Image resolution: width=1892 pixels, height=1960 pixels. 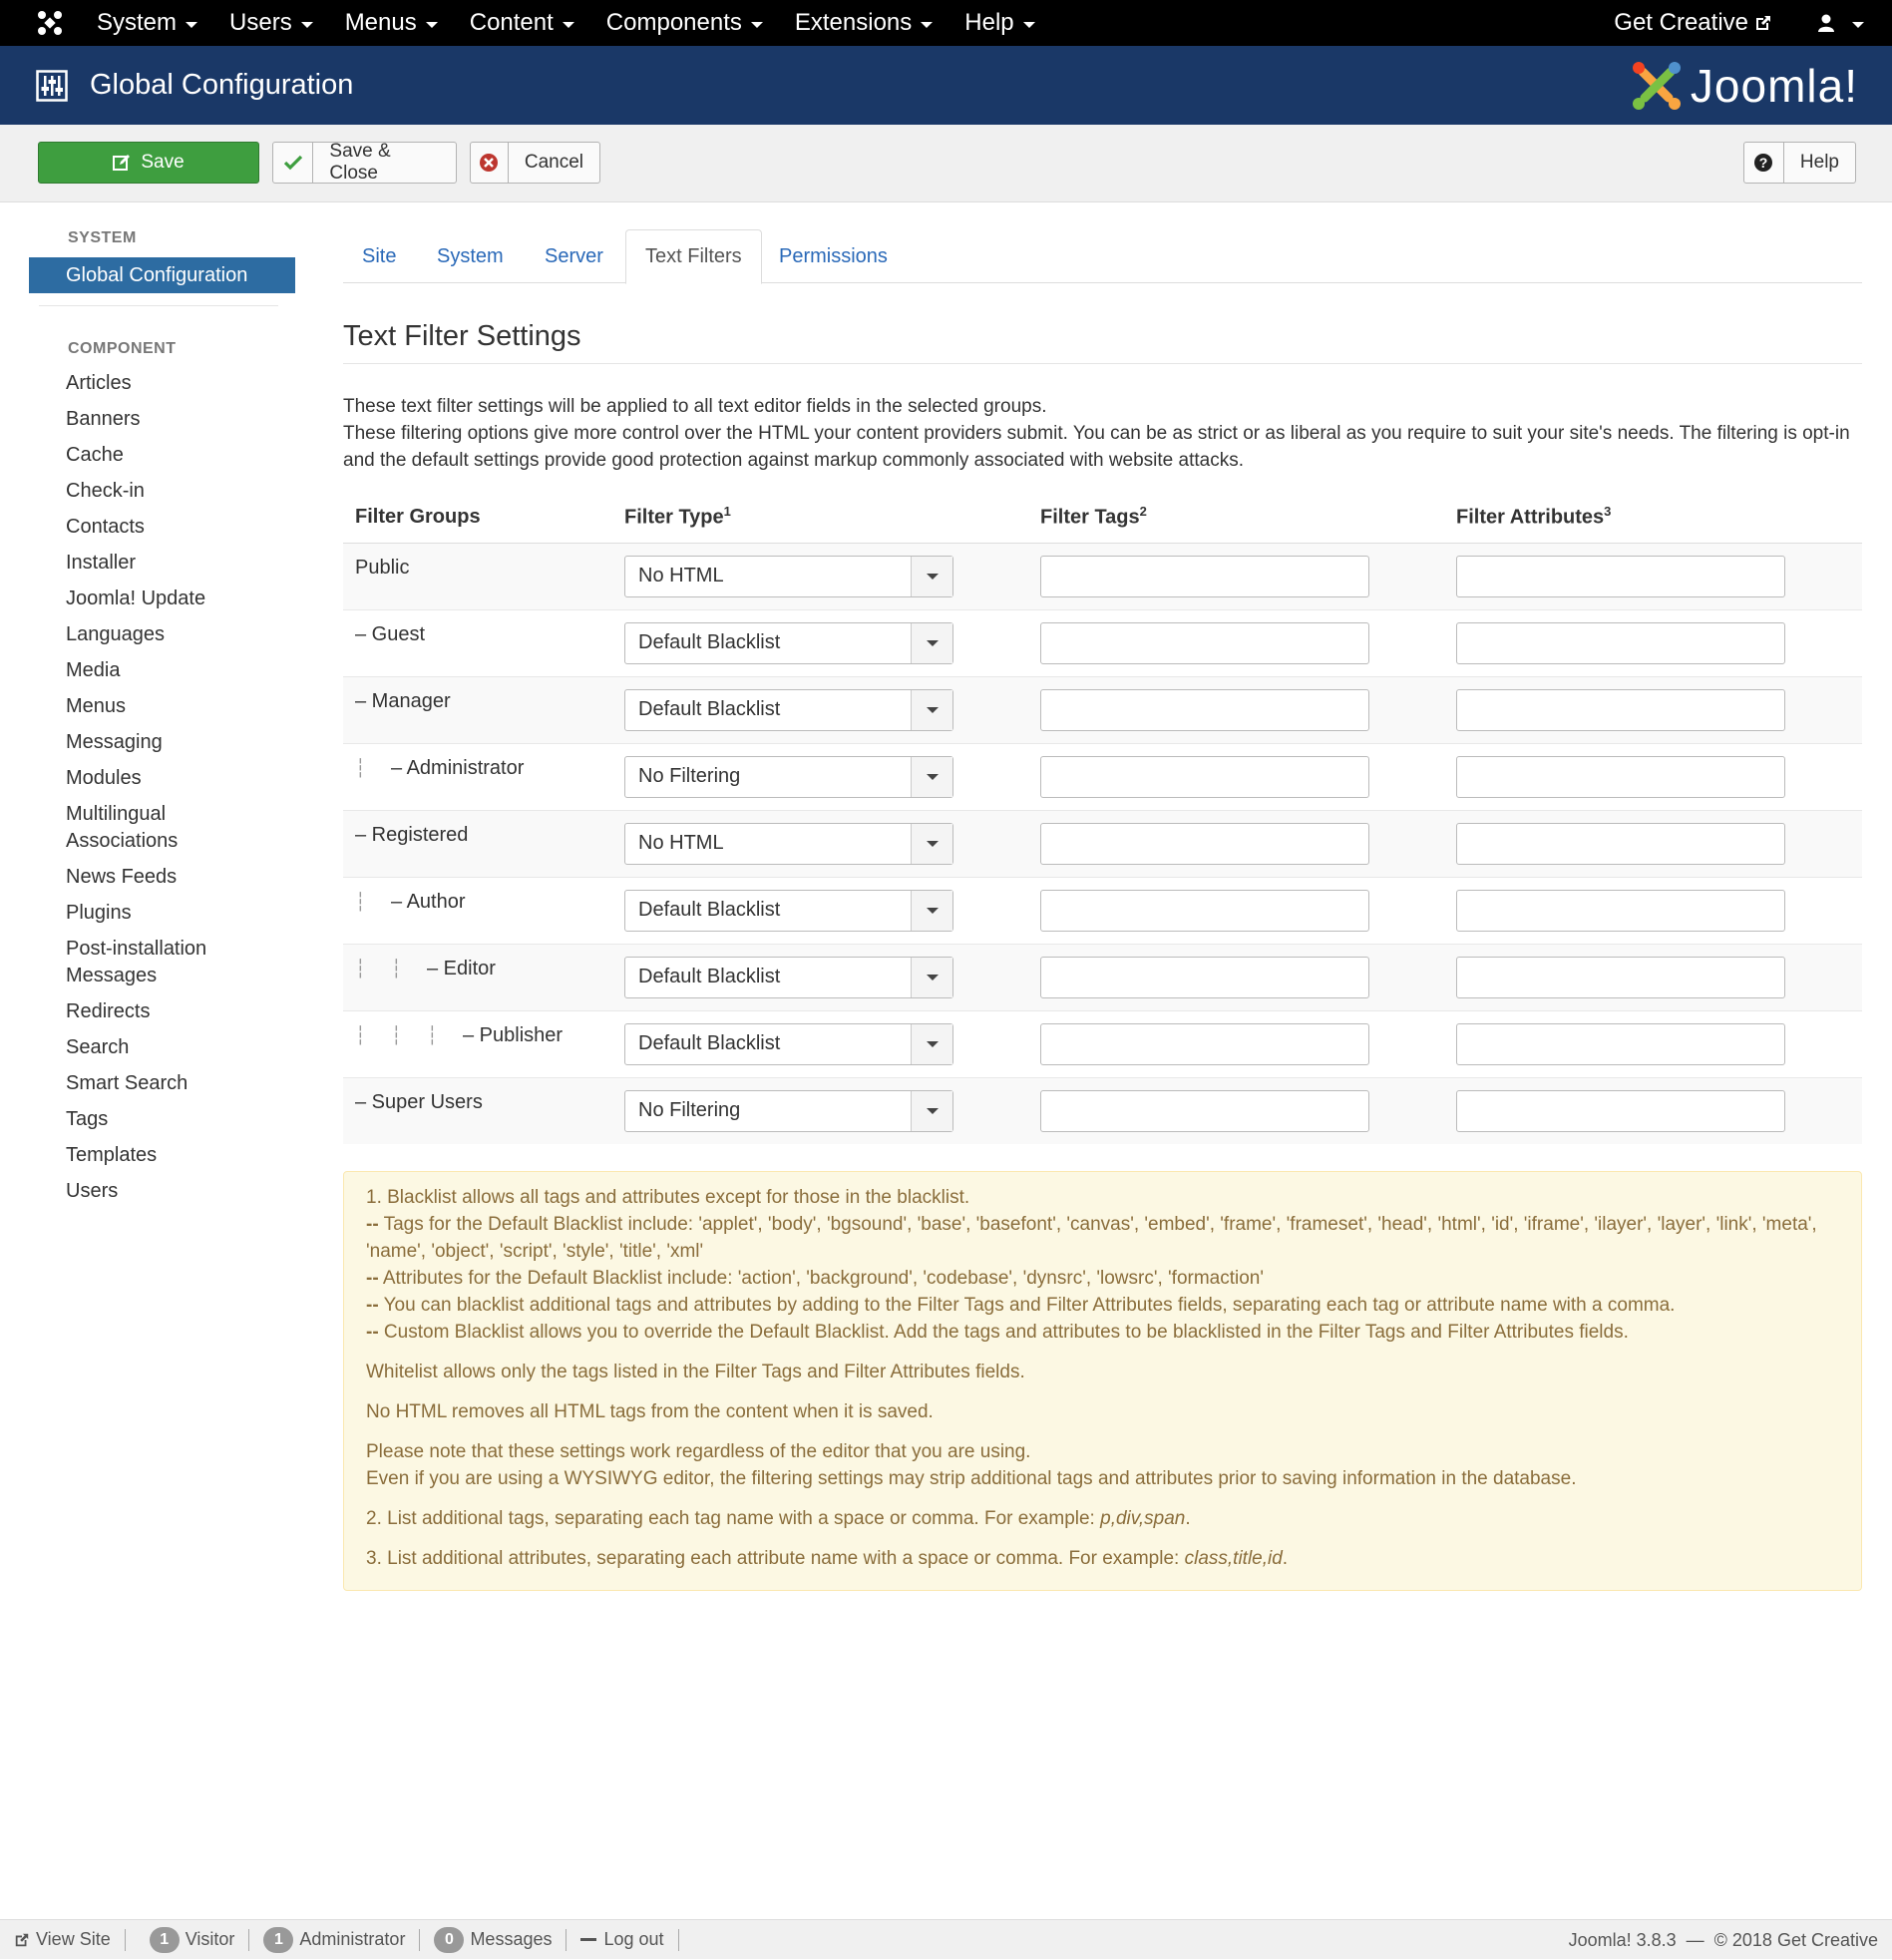 I want to click on sidebar-item-installer: Installer, so click(x=181, y=563).